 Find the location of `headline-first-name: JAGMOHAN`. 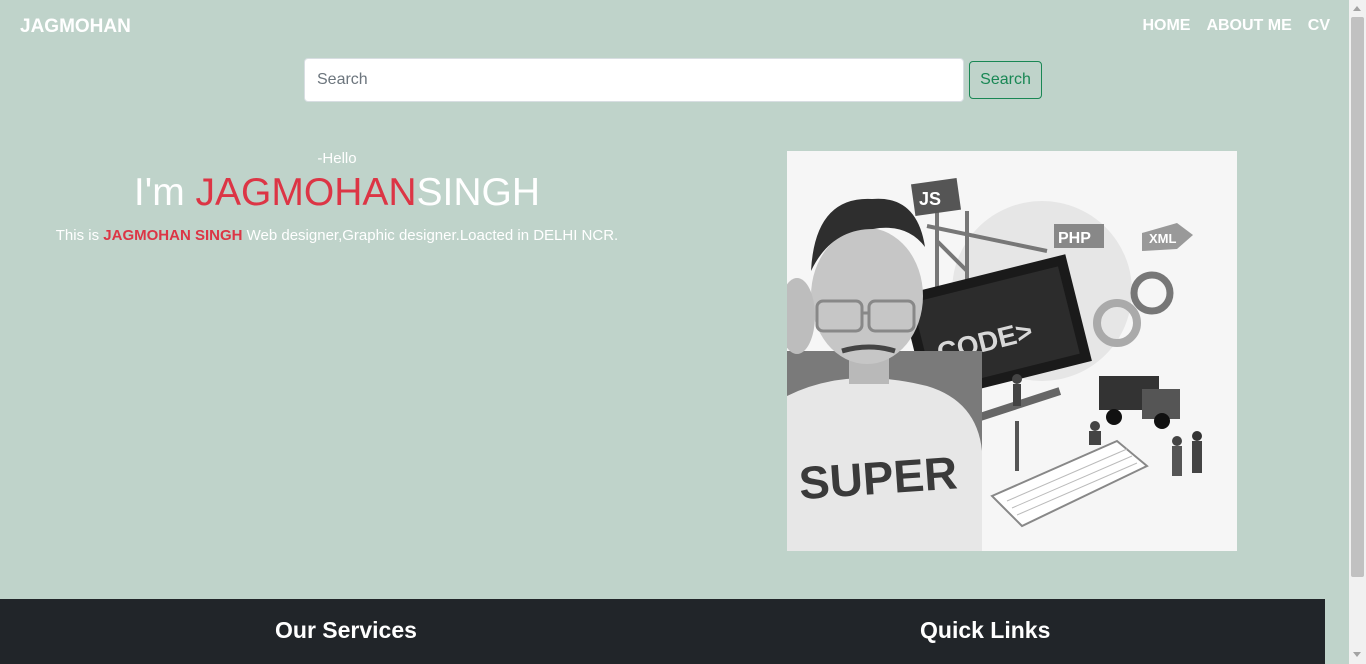

headline-first-name: JAGMOHAN is located at coordinates (306, 192).